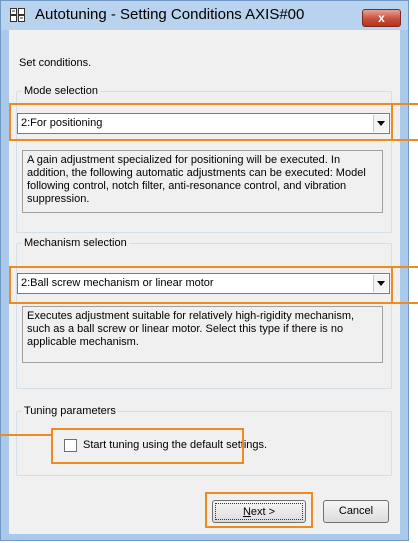  I want to click on instruction-text: Set conditions., so click(55, 63).